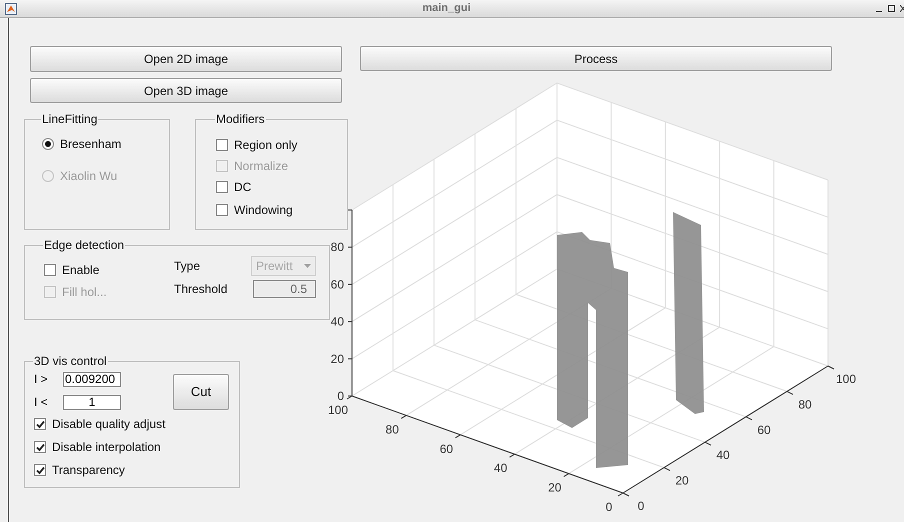  Describe the element at coordinates (307, 266) in the screenshot. I see `dropdown-arrow-icon` at that location.